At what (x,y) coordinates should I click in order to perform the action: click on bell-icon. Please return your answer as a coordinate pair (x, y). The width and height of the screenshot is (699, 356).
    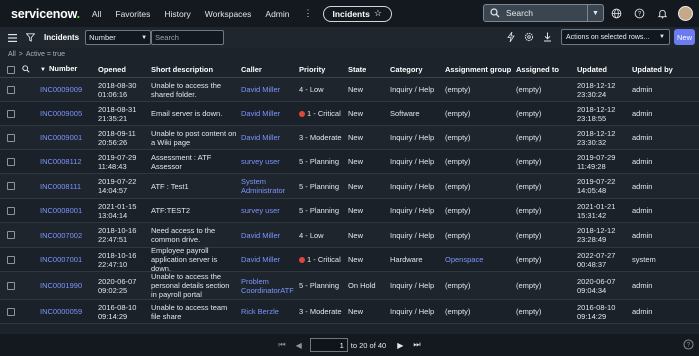
    Looking at the image, I should click on (662, 14).